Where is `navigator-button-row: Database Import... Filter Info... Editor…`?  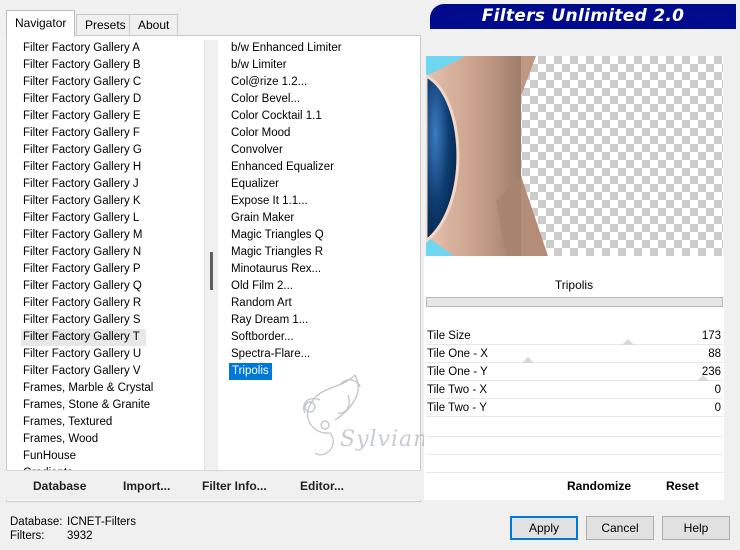
navigator-button-row: Database Import... Filter Info... Editor… is located at coordinates (213, 485).